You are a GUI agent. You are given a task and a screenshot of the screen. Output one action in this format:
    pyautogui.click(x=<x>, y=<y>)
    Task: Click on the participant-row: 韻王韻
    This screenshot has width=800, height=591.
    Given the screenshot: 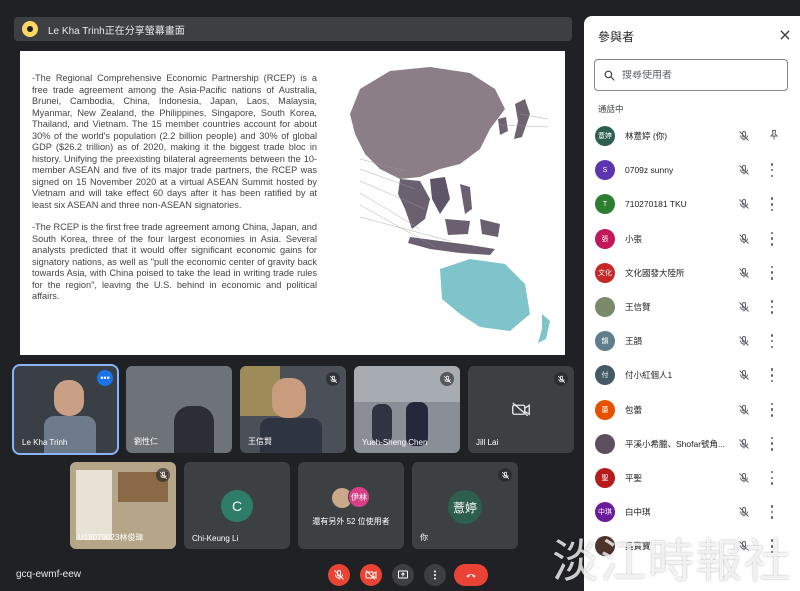 What is the action you would take?
    pyautogui.click(x=692, y=341)
    